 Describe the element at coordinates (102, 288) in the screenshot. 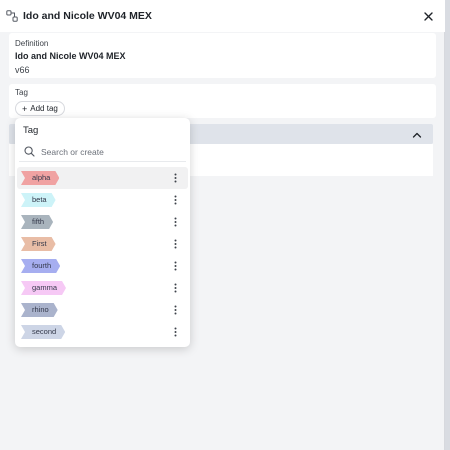

I see `tag-option: gamma` at that location.